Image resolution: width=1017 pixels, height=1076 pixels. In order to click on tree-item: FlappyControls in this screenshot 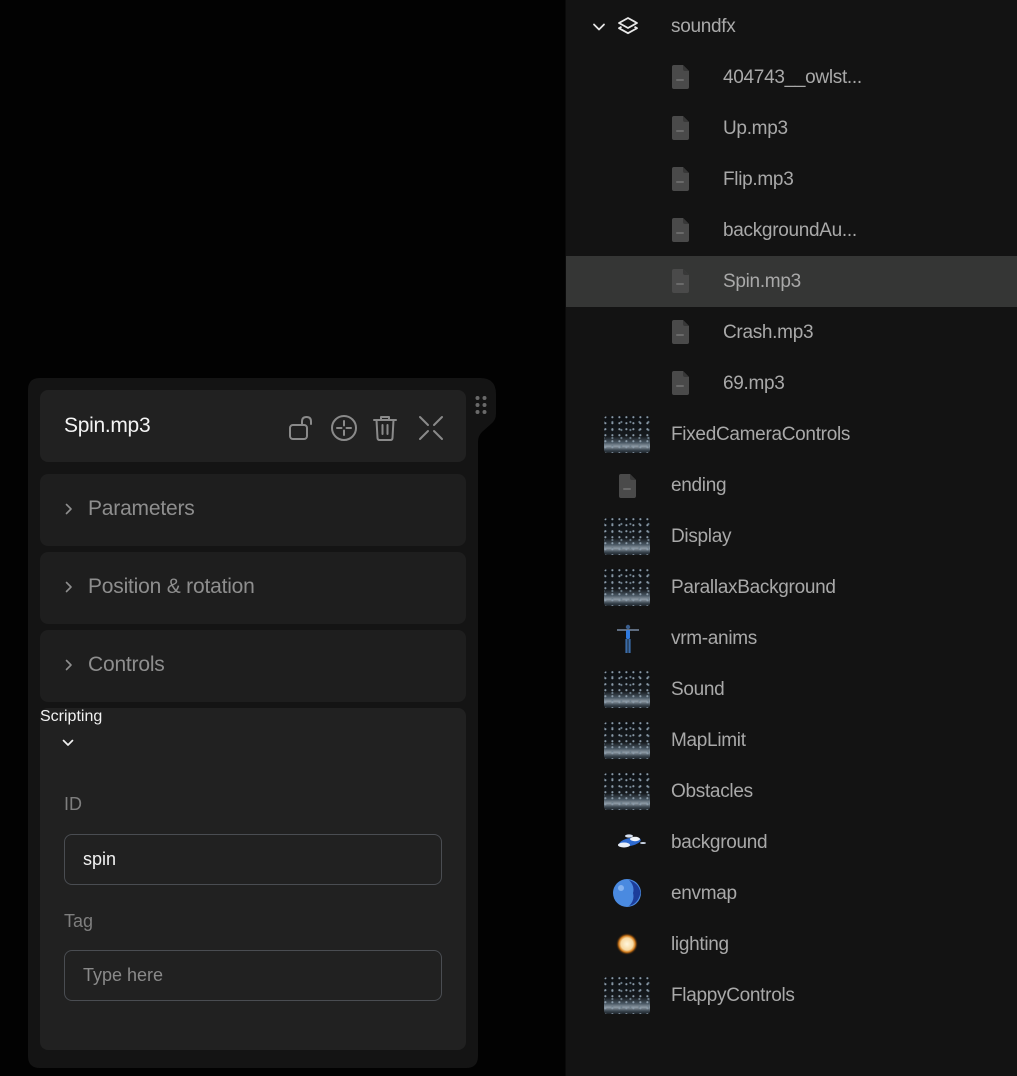, I will do `click(791, 995)`.